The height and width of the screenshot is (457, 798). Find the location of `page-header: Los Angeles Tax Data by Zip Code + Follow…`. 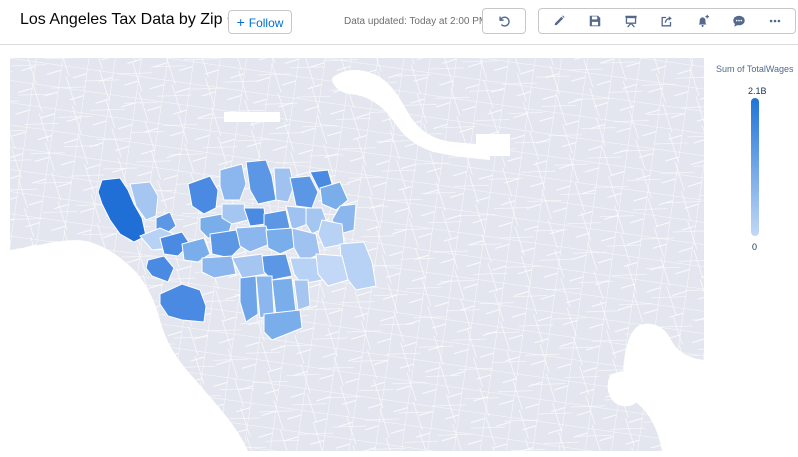

page-header: Los Angeles Tax Data by Zip Code + Follow… is located at coordinates (399, 22).